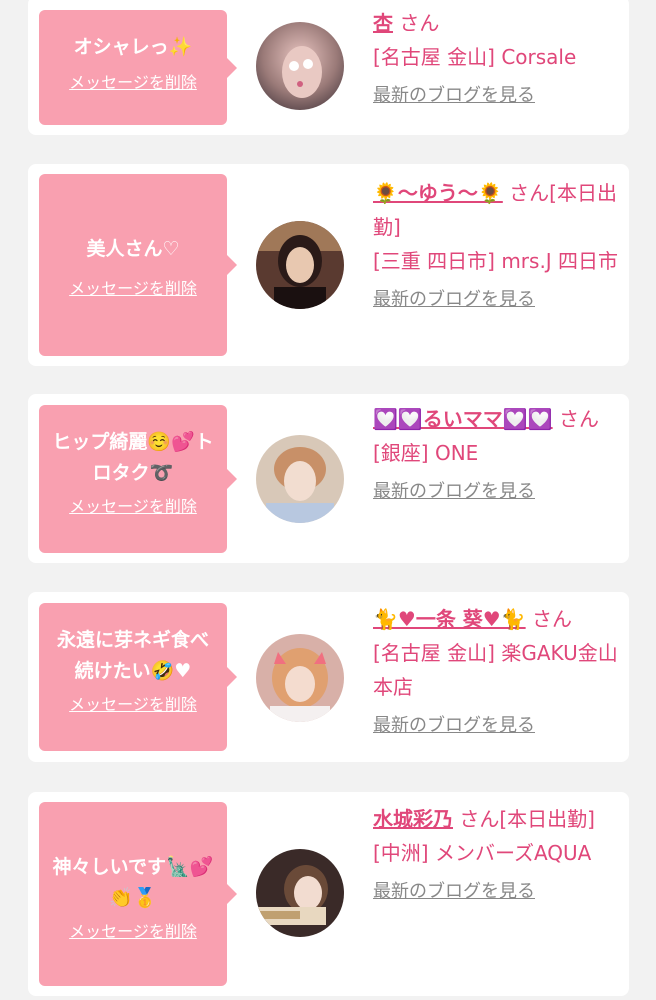 The image size is (656, 1000). I want to click on message-text: 美人さん♡, so click(133, 249).